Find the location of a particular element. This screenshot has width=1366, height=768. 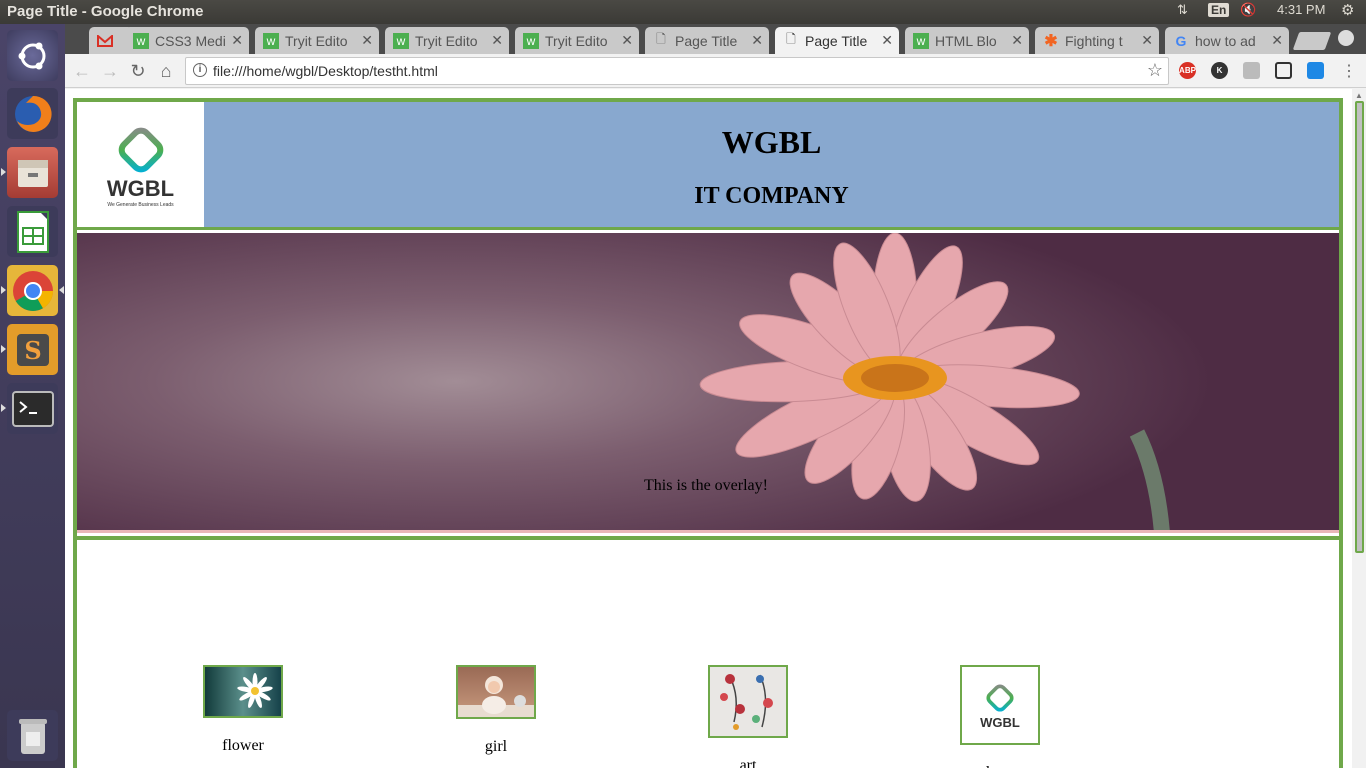

cube-extension-icon is located at coordinates (1283, 70).